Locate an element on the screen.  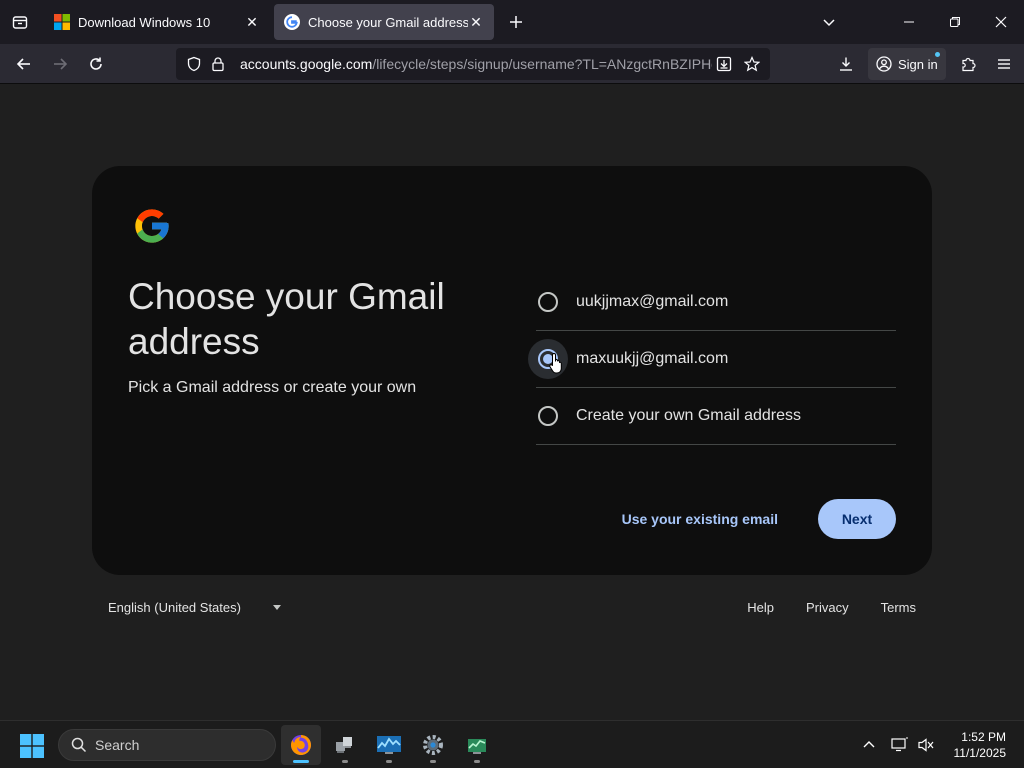
site-info-button is located at coordinates (218, 64).